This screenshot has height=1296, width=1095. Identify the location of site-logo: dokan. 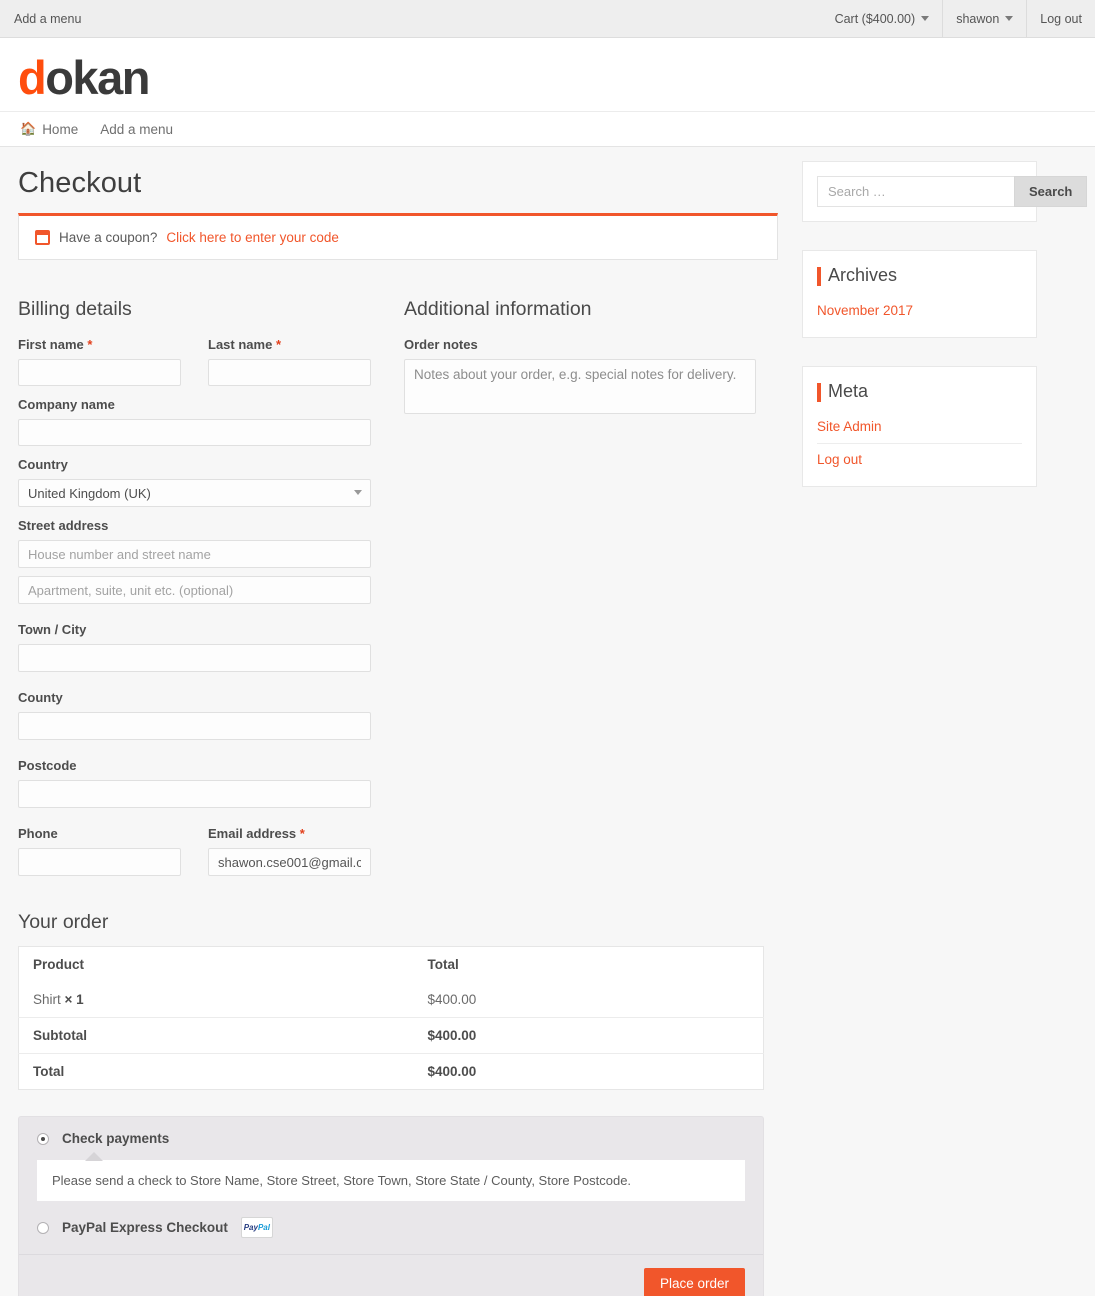
(84, 77).